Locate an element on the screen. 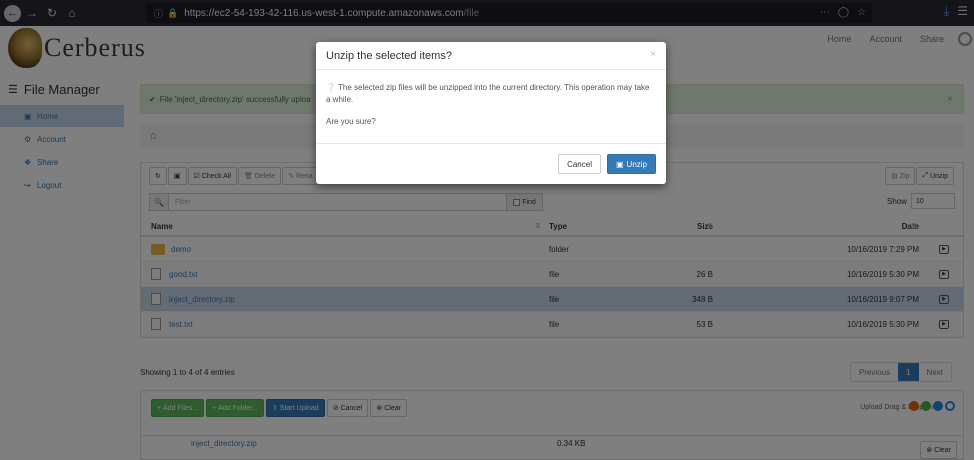  modal-header: Unzip the selected items? × is located at coordinates (491, 56).